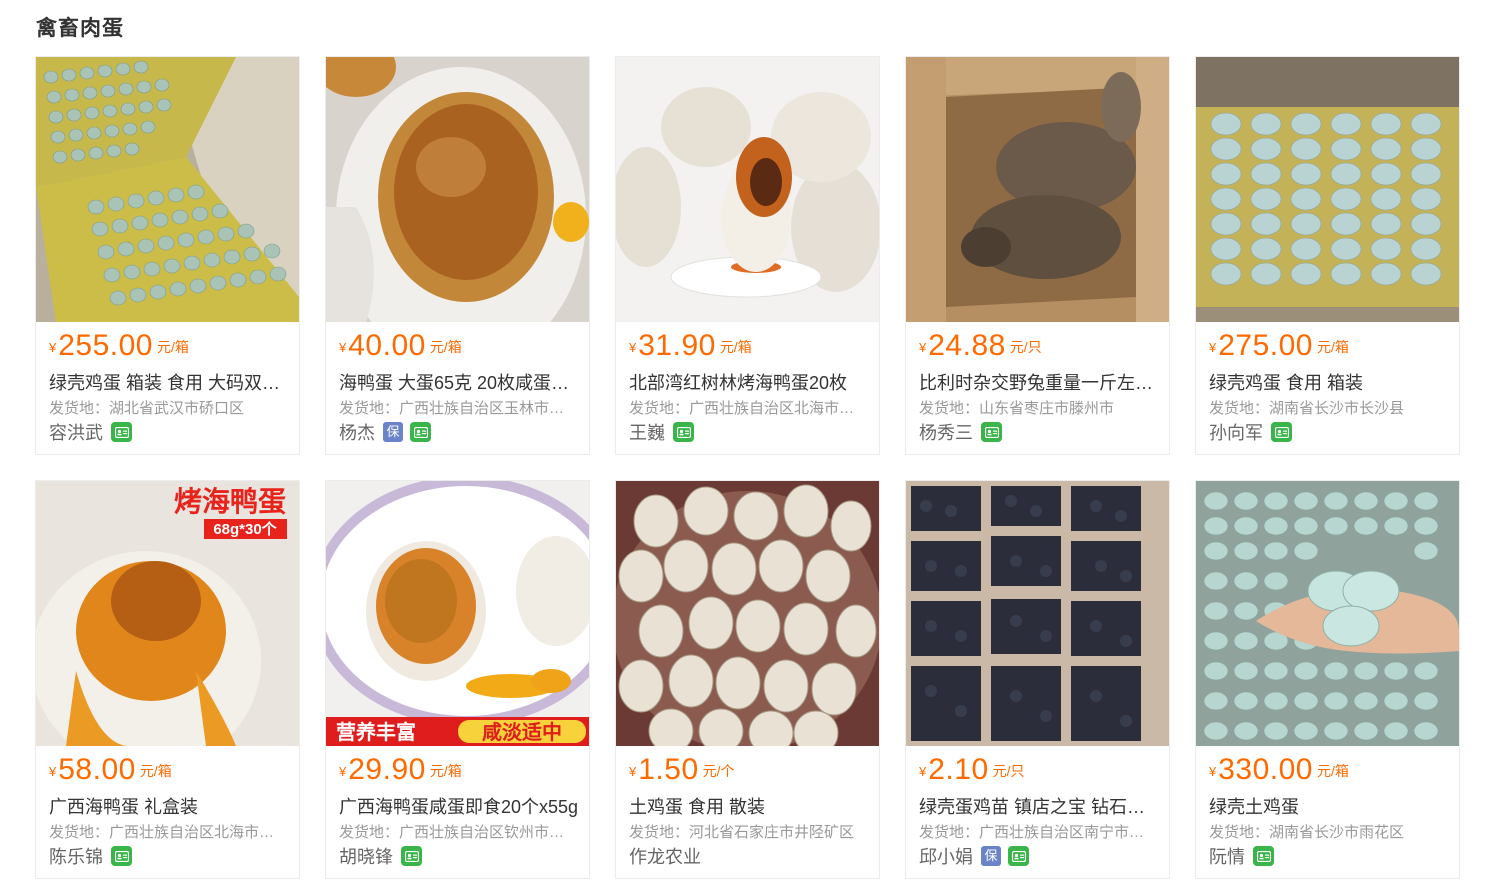  Describe the element at coordinates (459, 806) in the screenshot. I see `product-title: 广西海鸭蛋咸蛋即食20个x55g` at that location.